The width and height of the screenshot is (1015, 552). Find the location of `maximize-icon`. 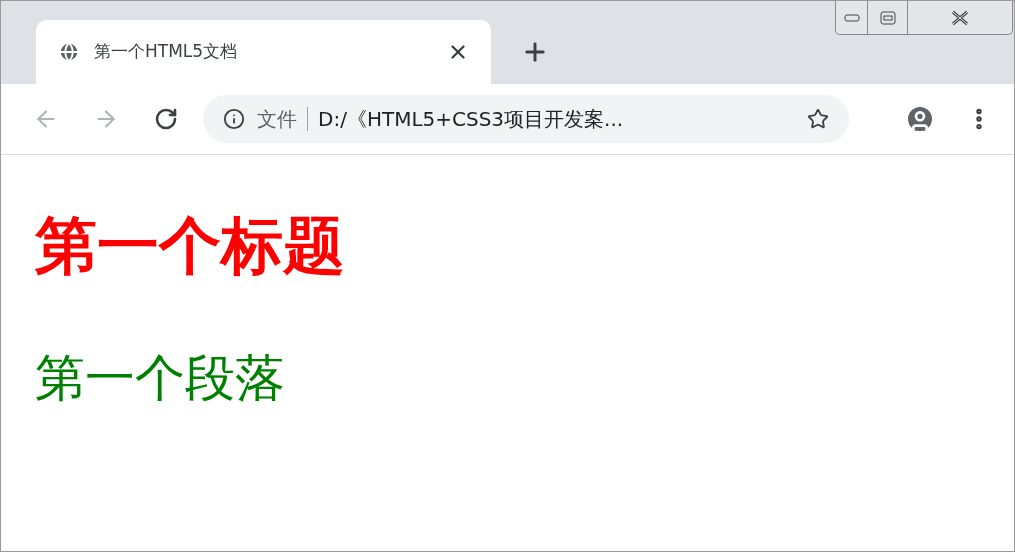

maximize-icon is located at coordinates (887, 17).